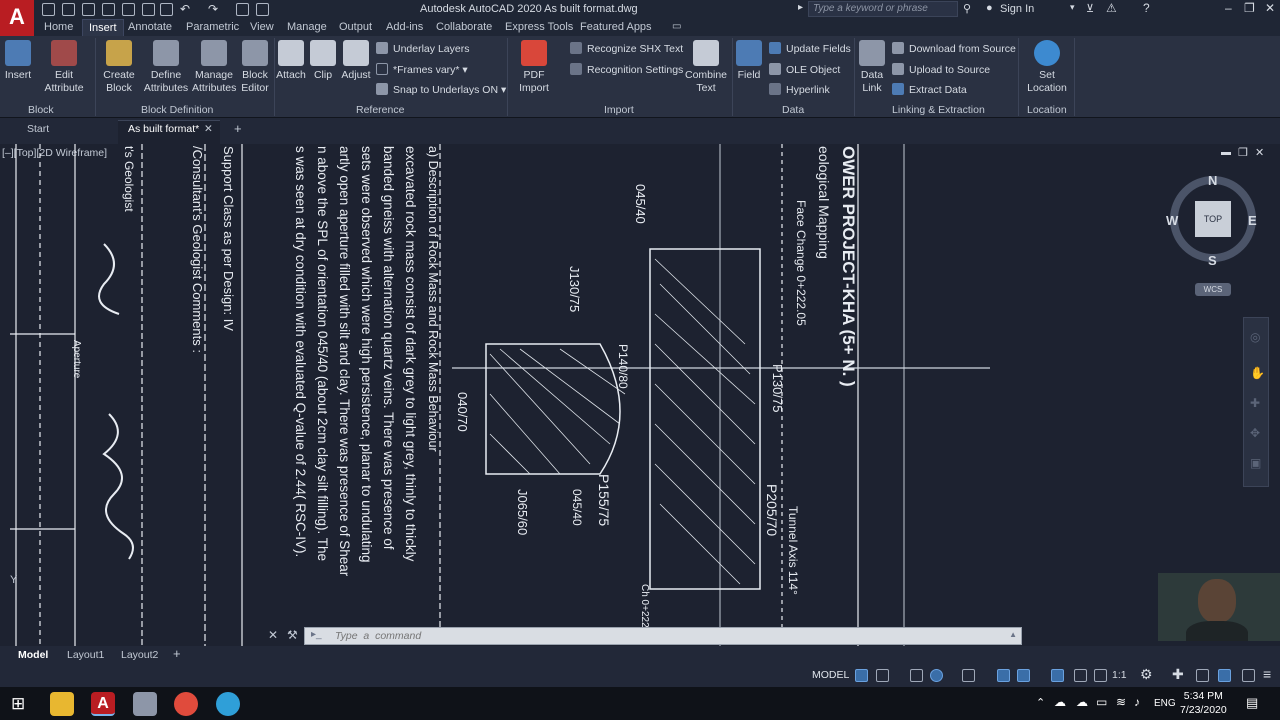 The image size is (1280, 720). Describe the element at coordinates (749, 61) in the screenshot. I see `field-button: Field` at that location.